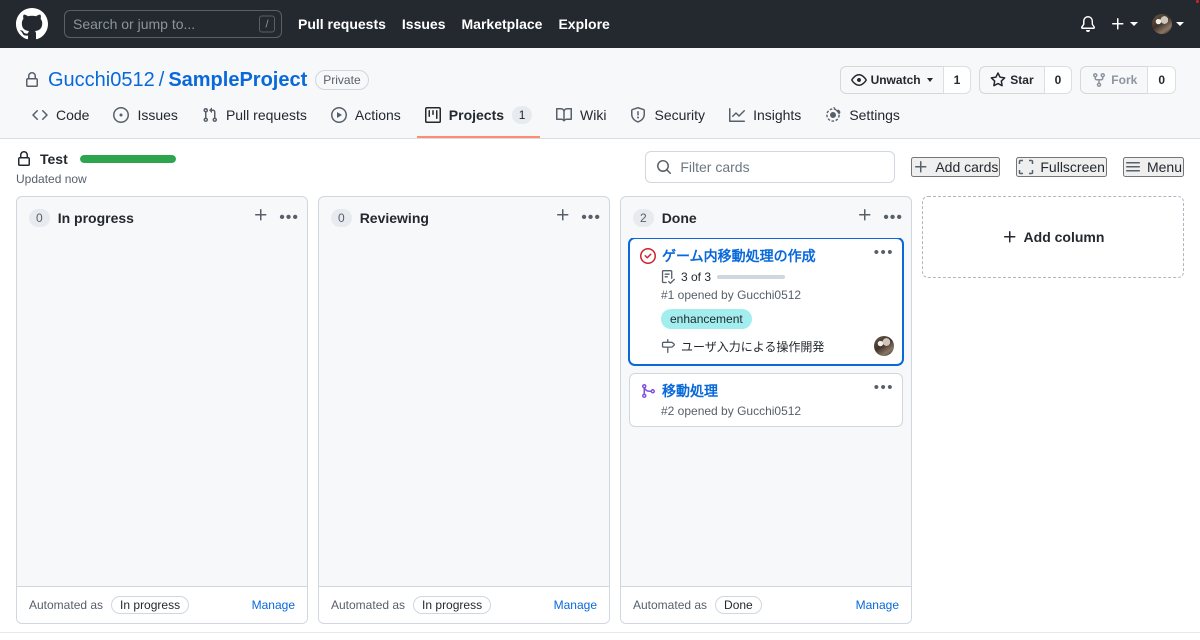 This screenshot has width=1200, height=640. I want to click on lock-icon, so click(24, 159).